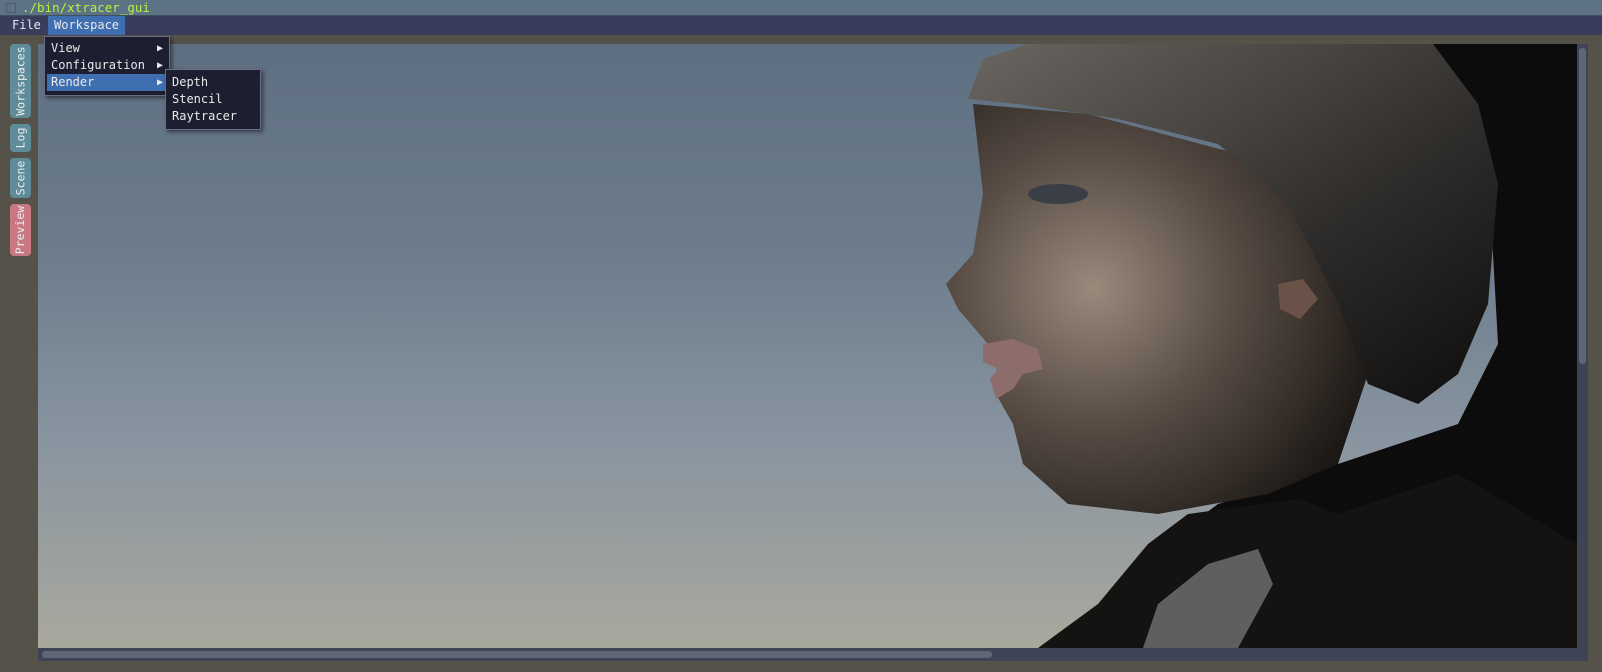 The image size is (1602, 672). I want to click on menu-file: File, so click(26, 25).